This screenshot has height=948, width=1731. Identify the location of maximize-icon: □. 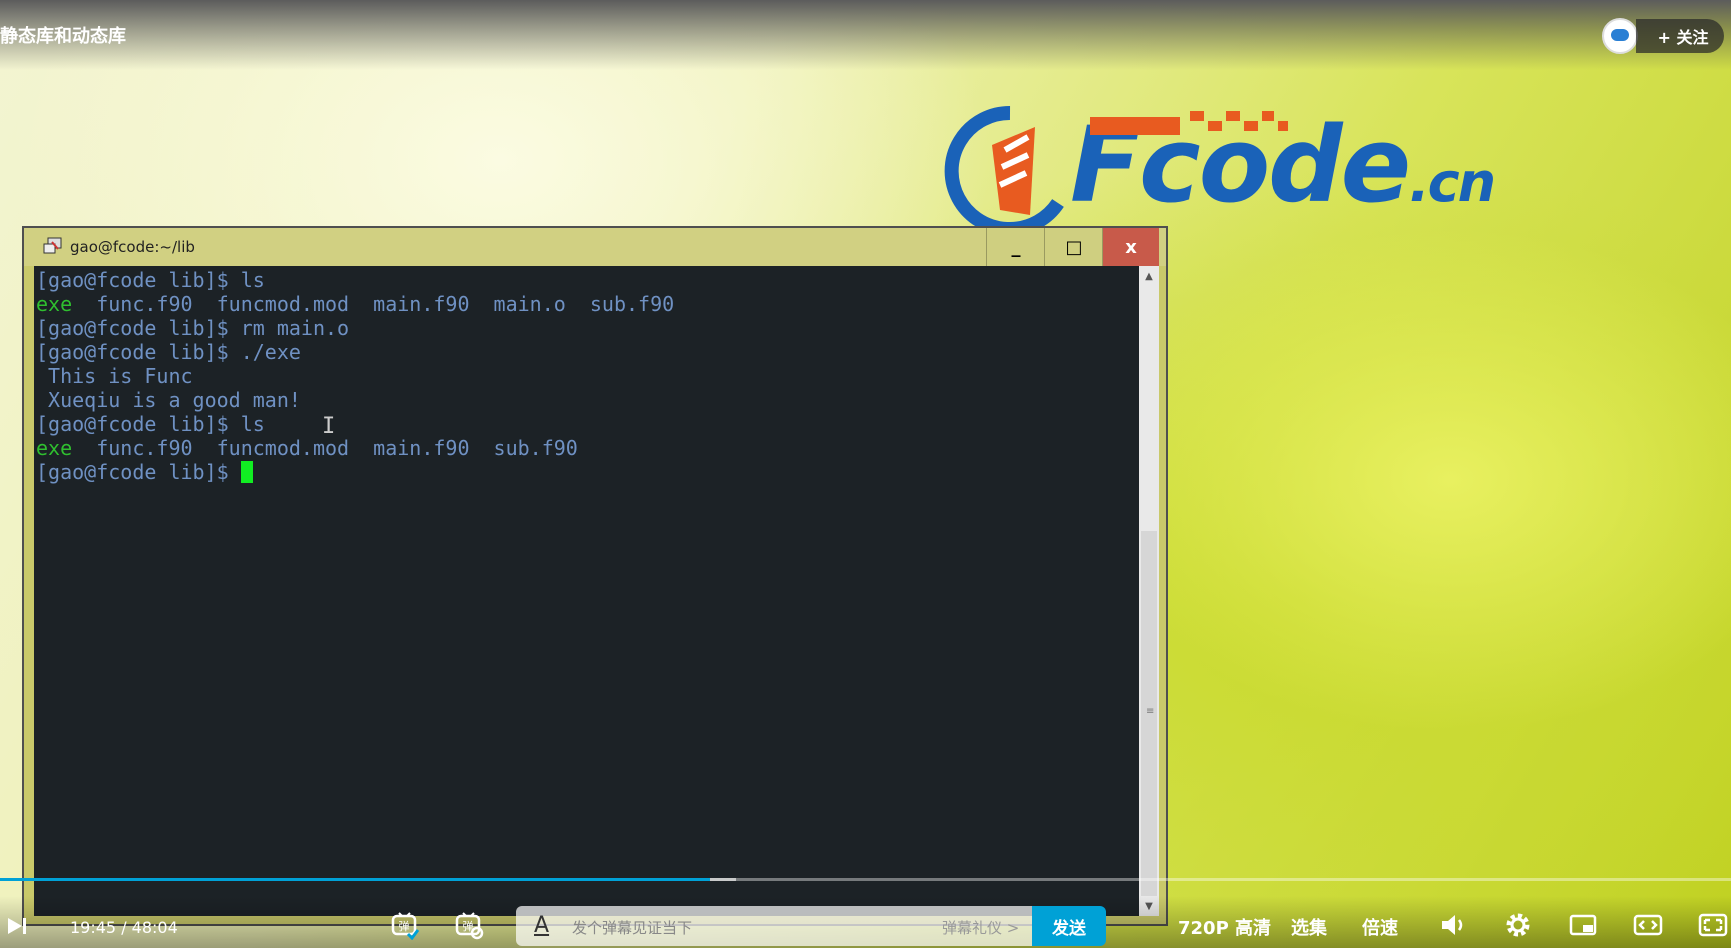
(1074, 247).